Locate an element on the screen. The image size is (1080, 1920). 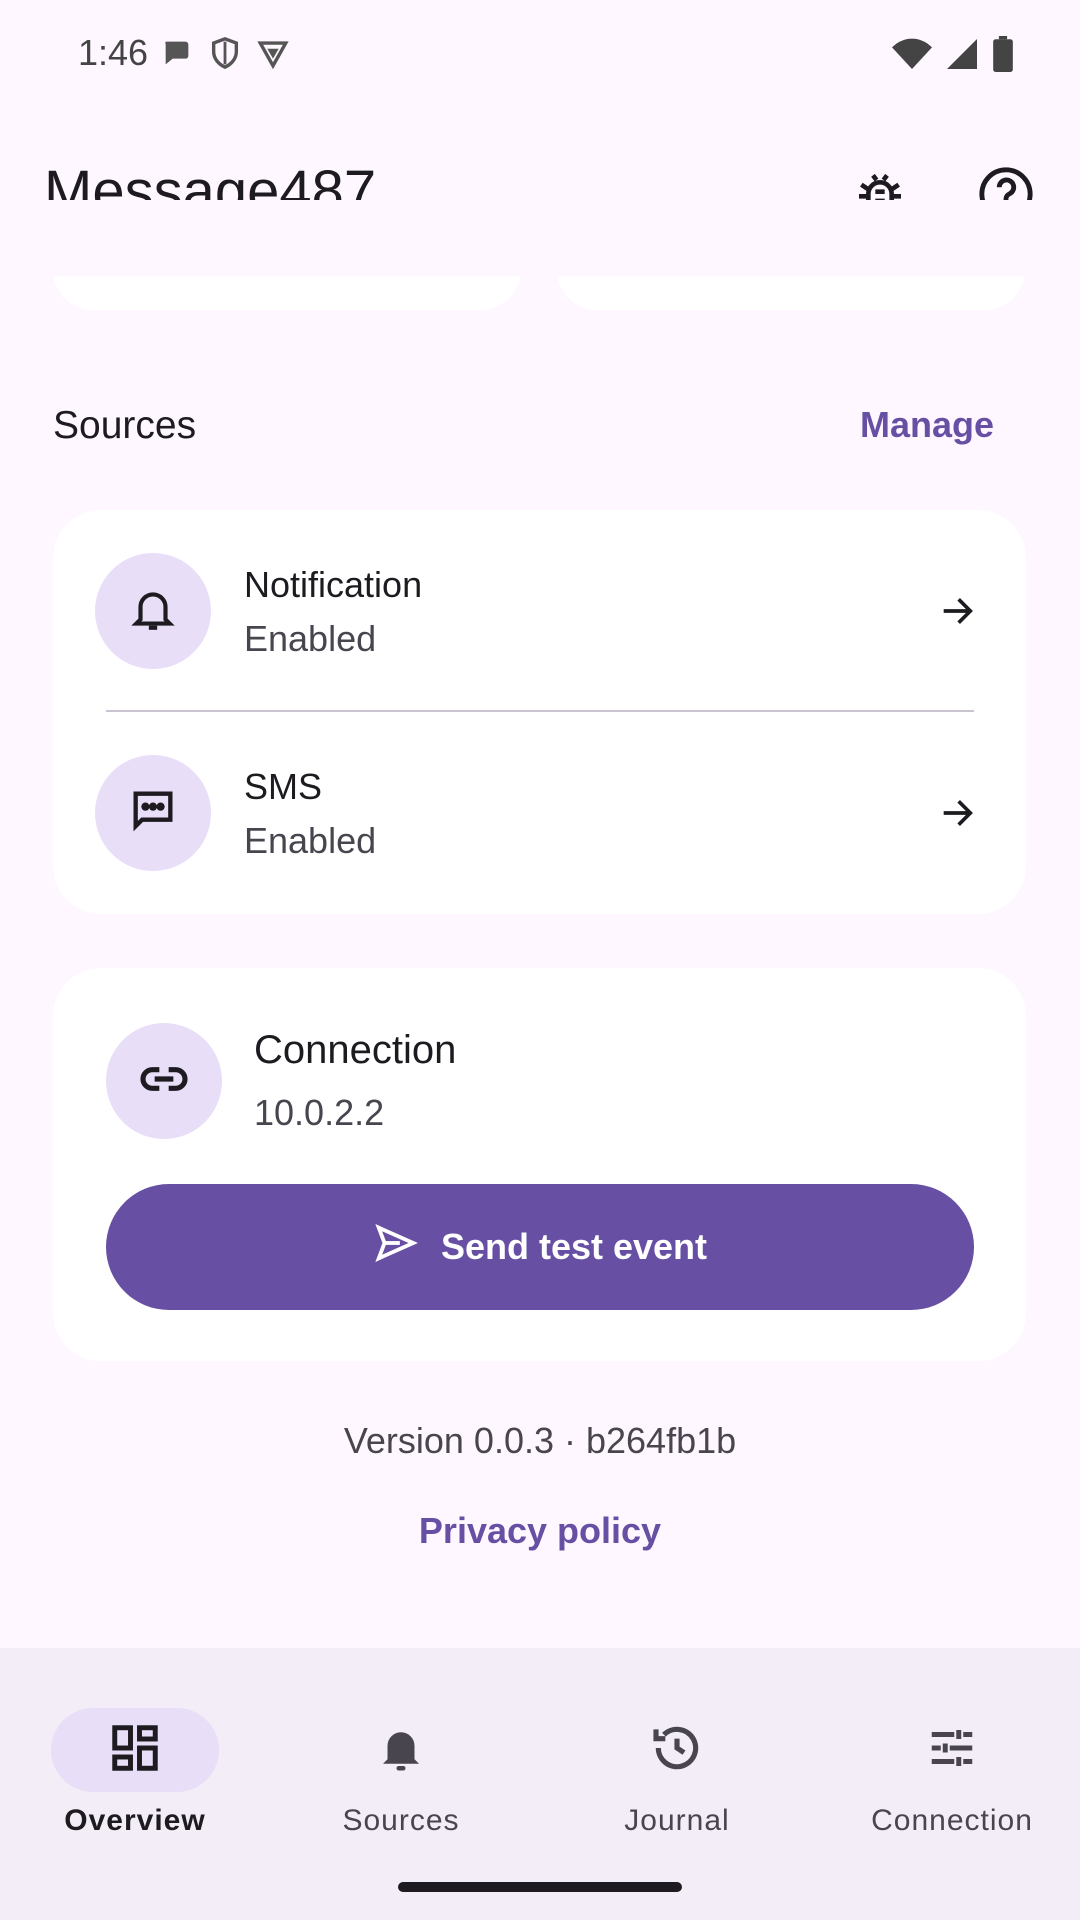
nav-label: Connection is located at coordinates (952, 1820).